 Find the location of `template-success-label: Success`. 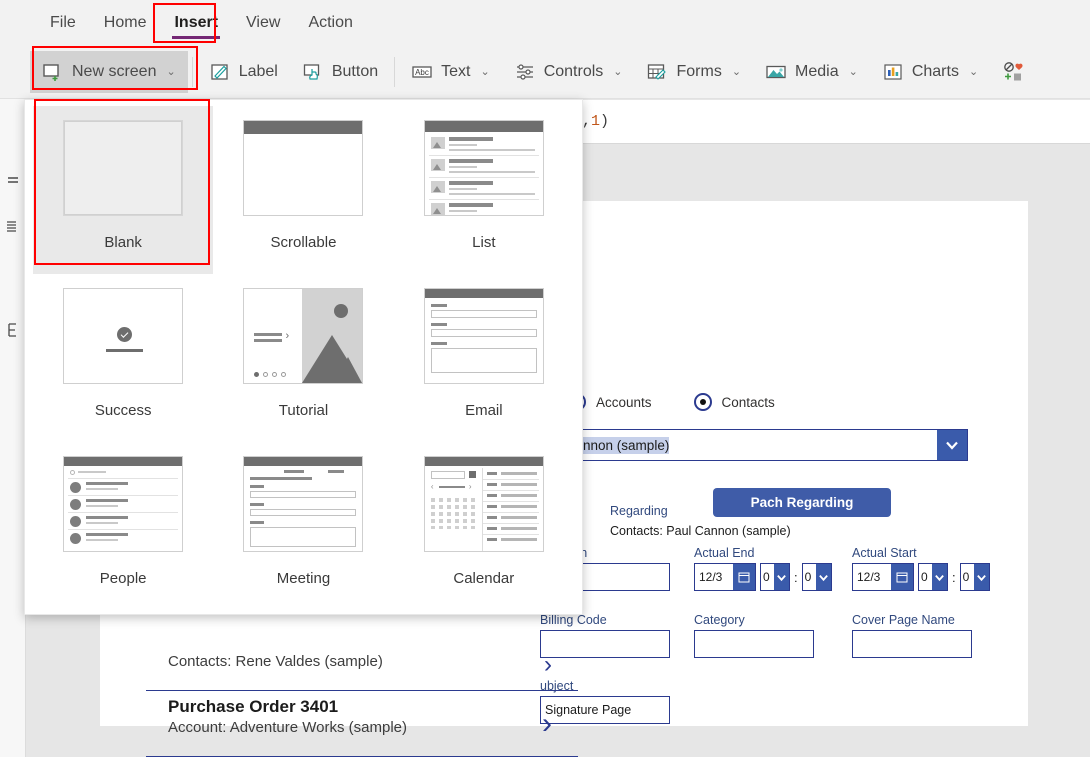

template-success-label: Success is located at coordinates (123, 410).